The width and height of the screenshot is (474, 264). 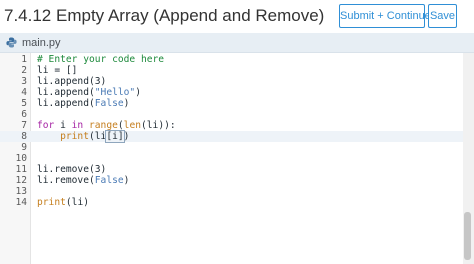 What do you see at coordinates (71, 169) in the screenshot?
I see `code-text: li.remove(3)` at bounding box center [71, 169].